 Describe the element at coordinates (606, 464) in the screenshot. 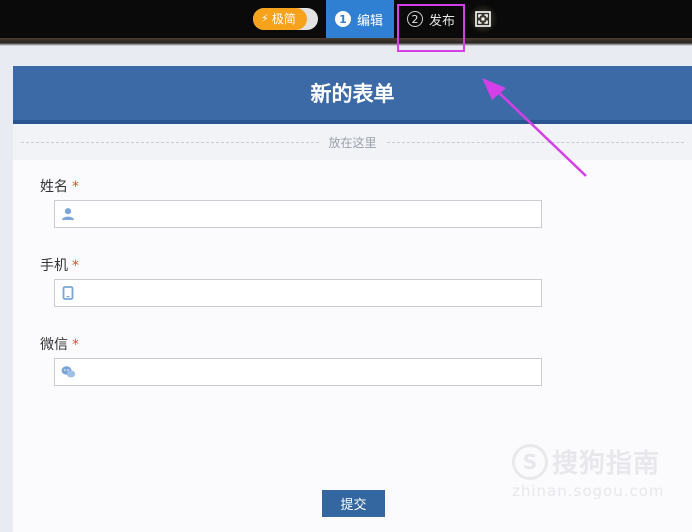

I see `watermark-name: 搜狗指南` at that location.